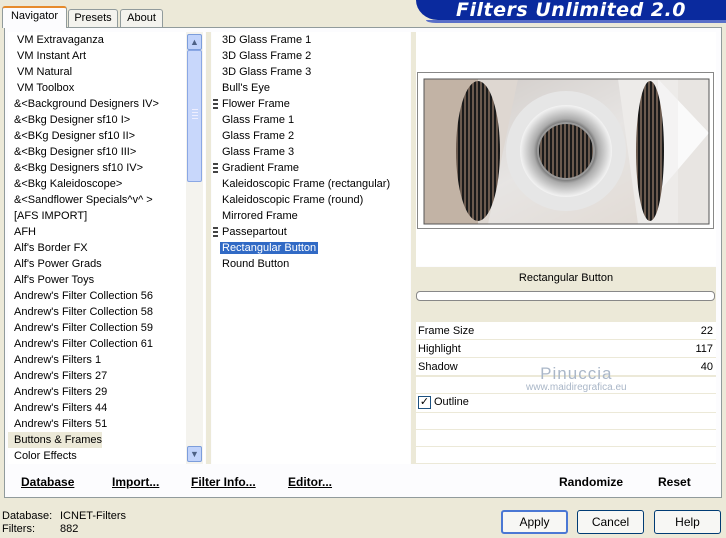 This screenshot has height=538, width=726. Describe the element at coordinates (610, 522) in the screenshot. I see `cancel-button: Cancel` at that location.